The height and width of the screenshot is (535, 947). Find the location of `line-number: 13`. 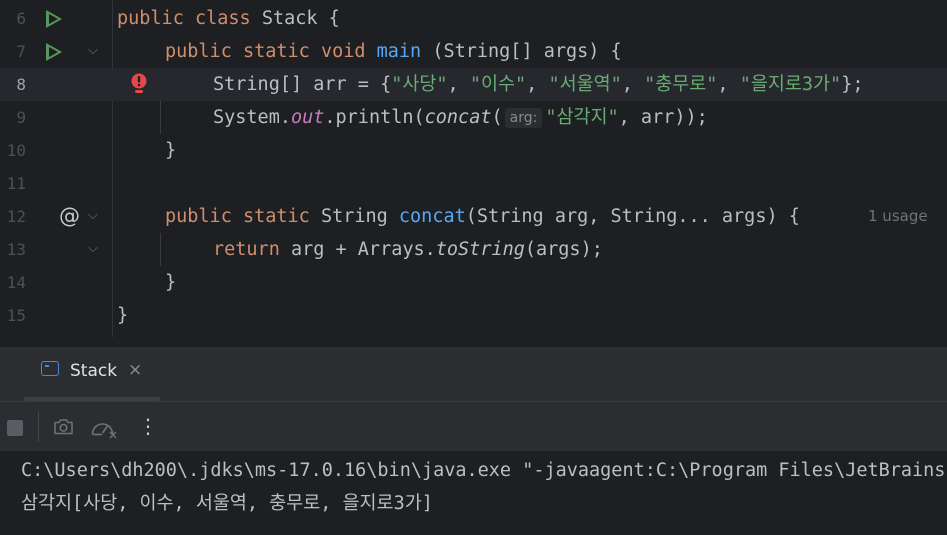

line-number: 13 is located at coordinates (16, 249).